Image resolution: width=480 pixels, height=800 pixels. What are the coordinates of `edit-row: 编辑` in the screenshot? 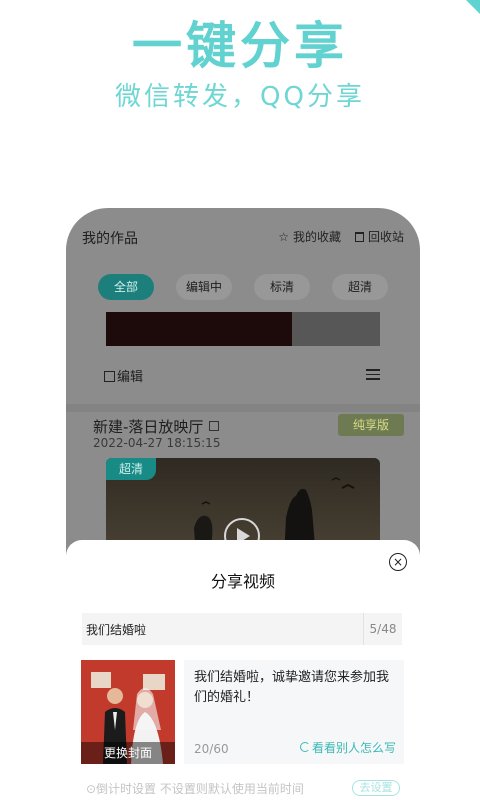 It's located at (242, 376).